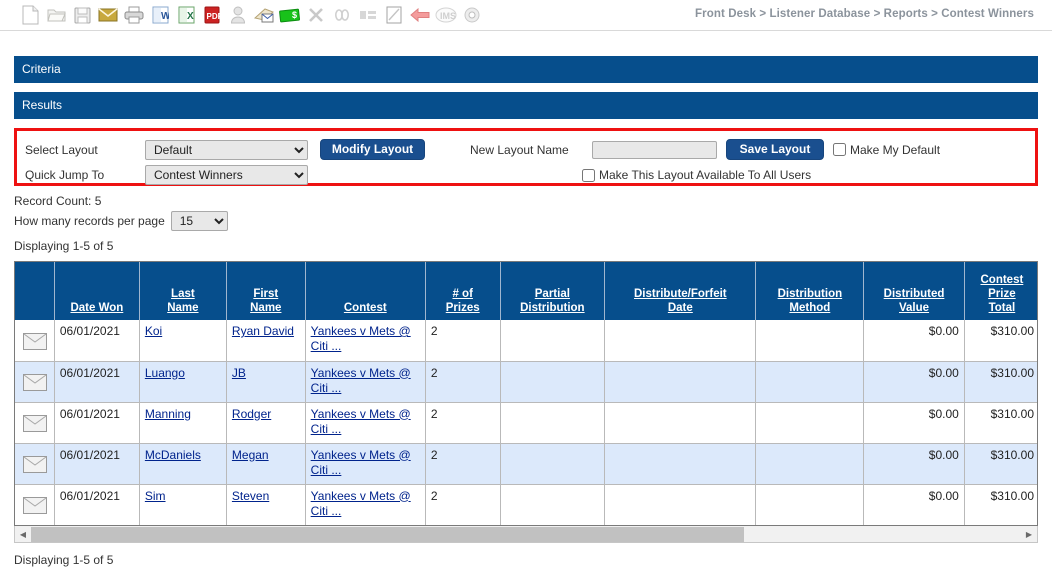  I want to click on column-header-last-name: Last Name, so click(183, 291).